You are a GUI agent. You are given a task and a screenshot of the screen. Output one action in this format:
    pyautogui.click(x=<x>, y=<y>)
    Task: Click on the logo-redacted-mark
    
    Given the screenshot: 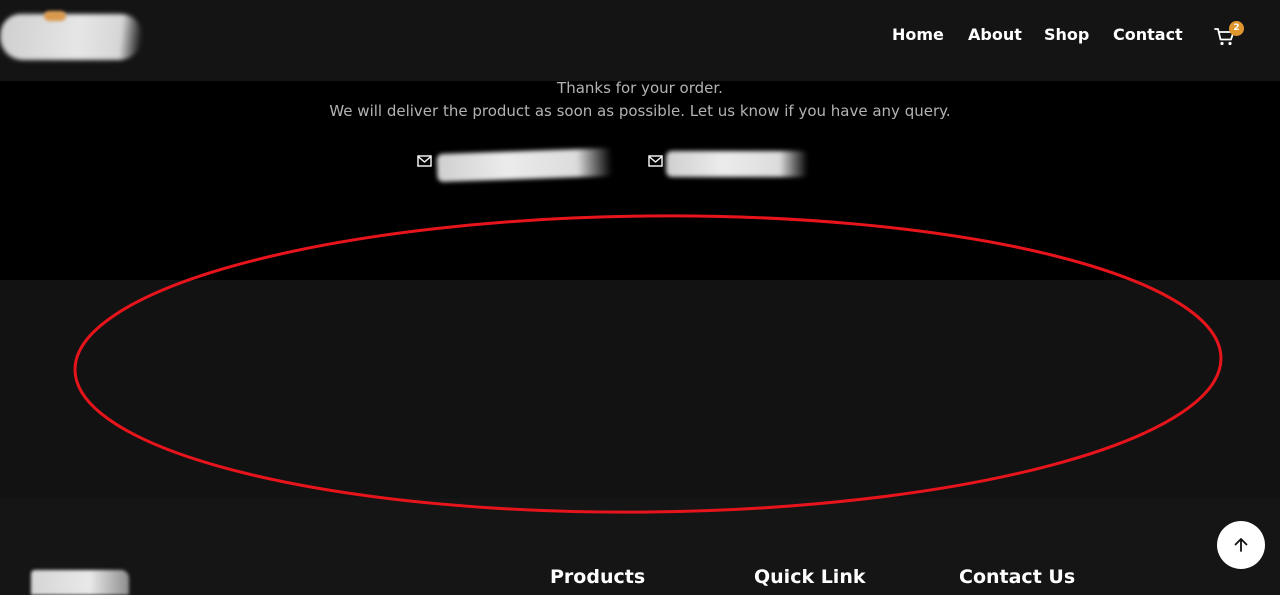 What is the action you would take?
    pyautogui.click(x=72, y=37)
    